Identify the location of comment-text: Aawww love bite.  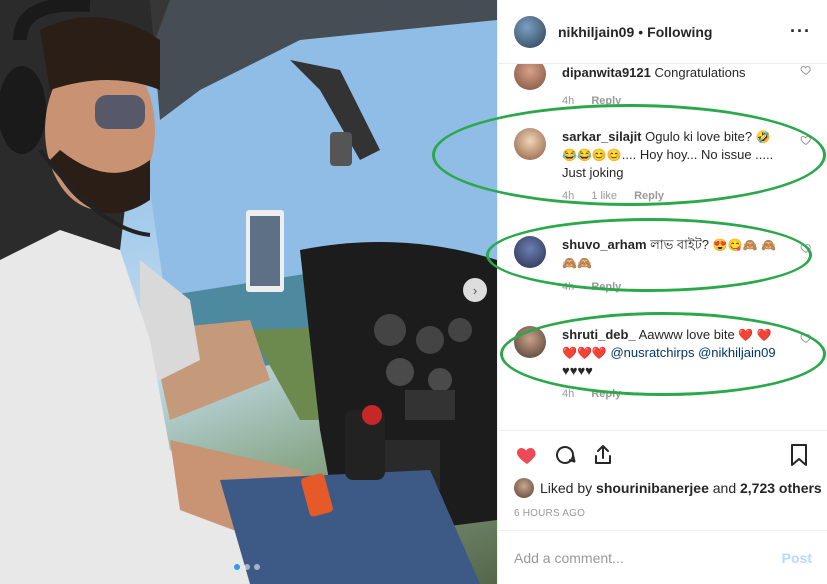
(686, 334).